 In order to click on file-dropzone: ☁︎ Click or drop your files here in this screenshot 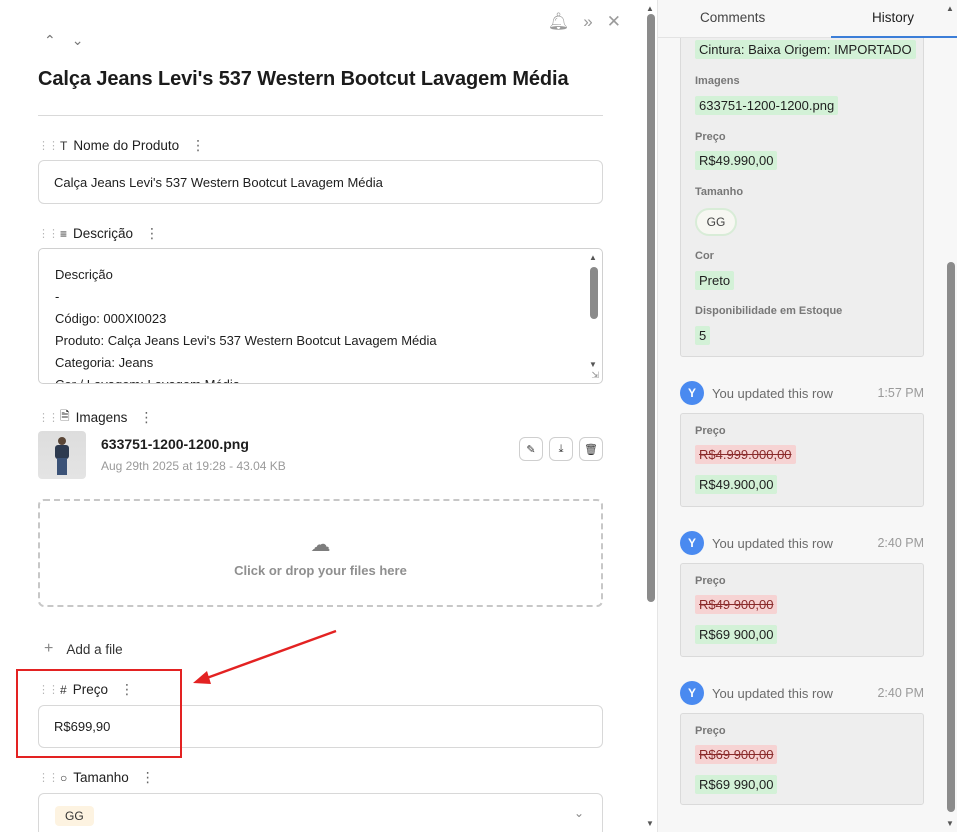, I will do `click(320, 553)`.